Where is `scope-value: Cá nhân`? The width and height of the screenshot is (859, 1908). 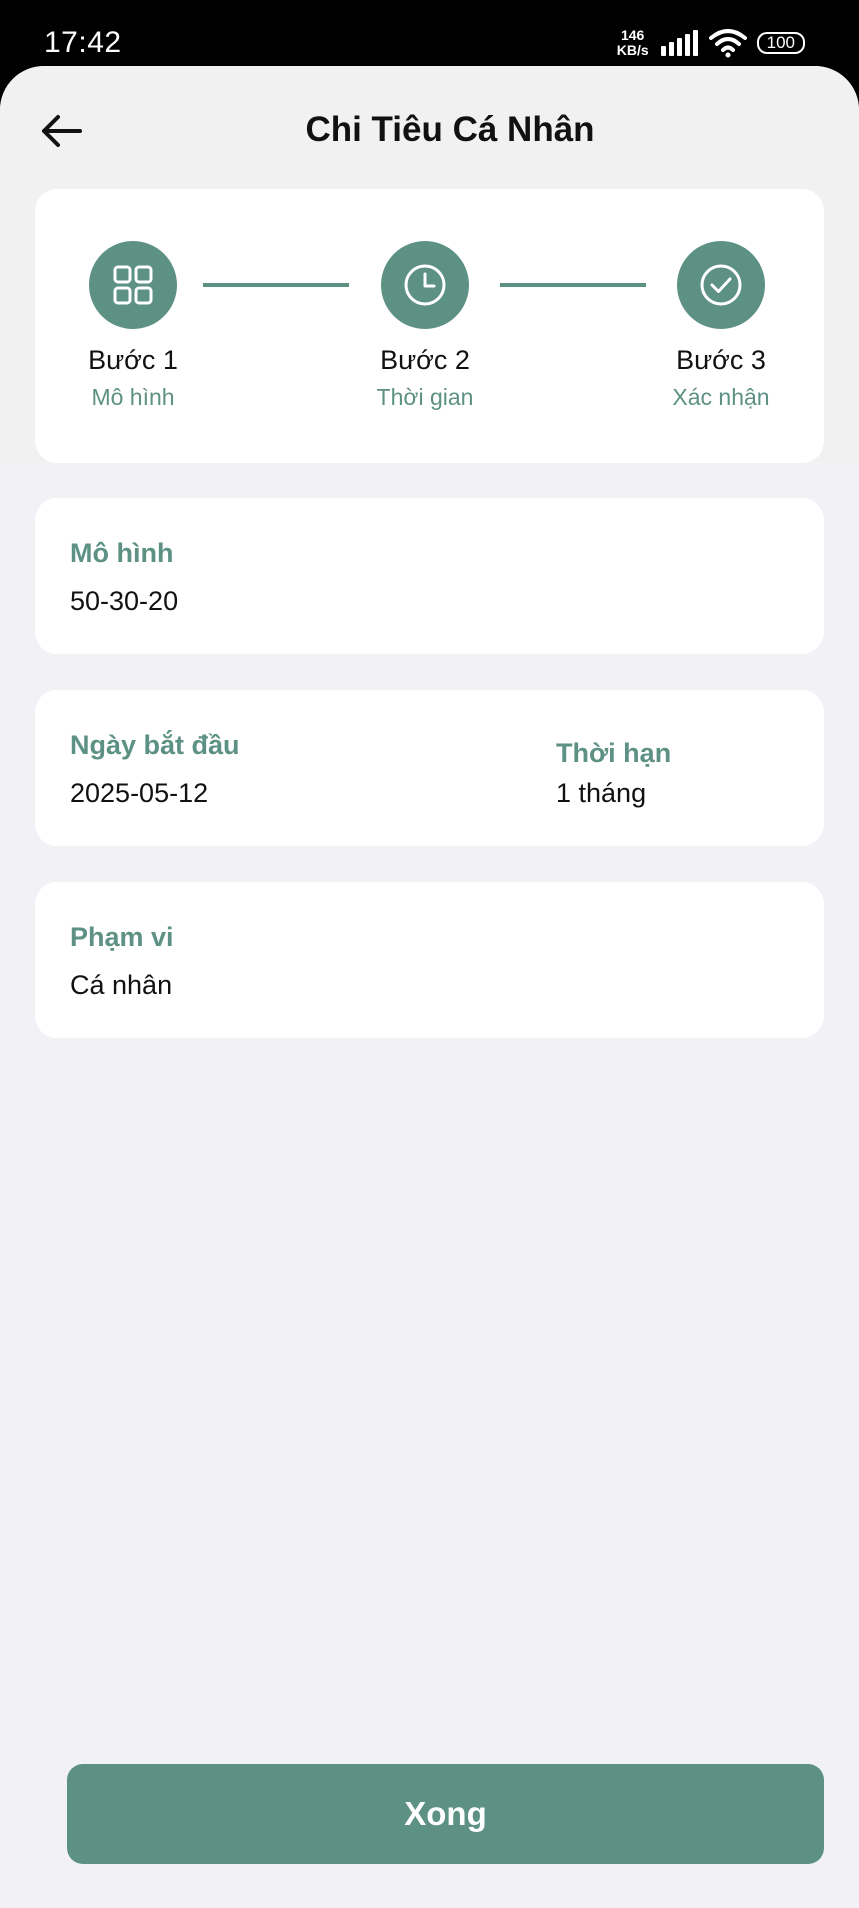 scope-value: Cá nhân is located at coordinates (121, 985).